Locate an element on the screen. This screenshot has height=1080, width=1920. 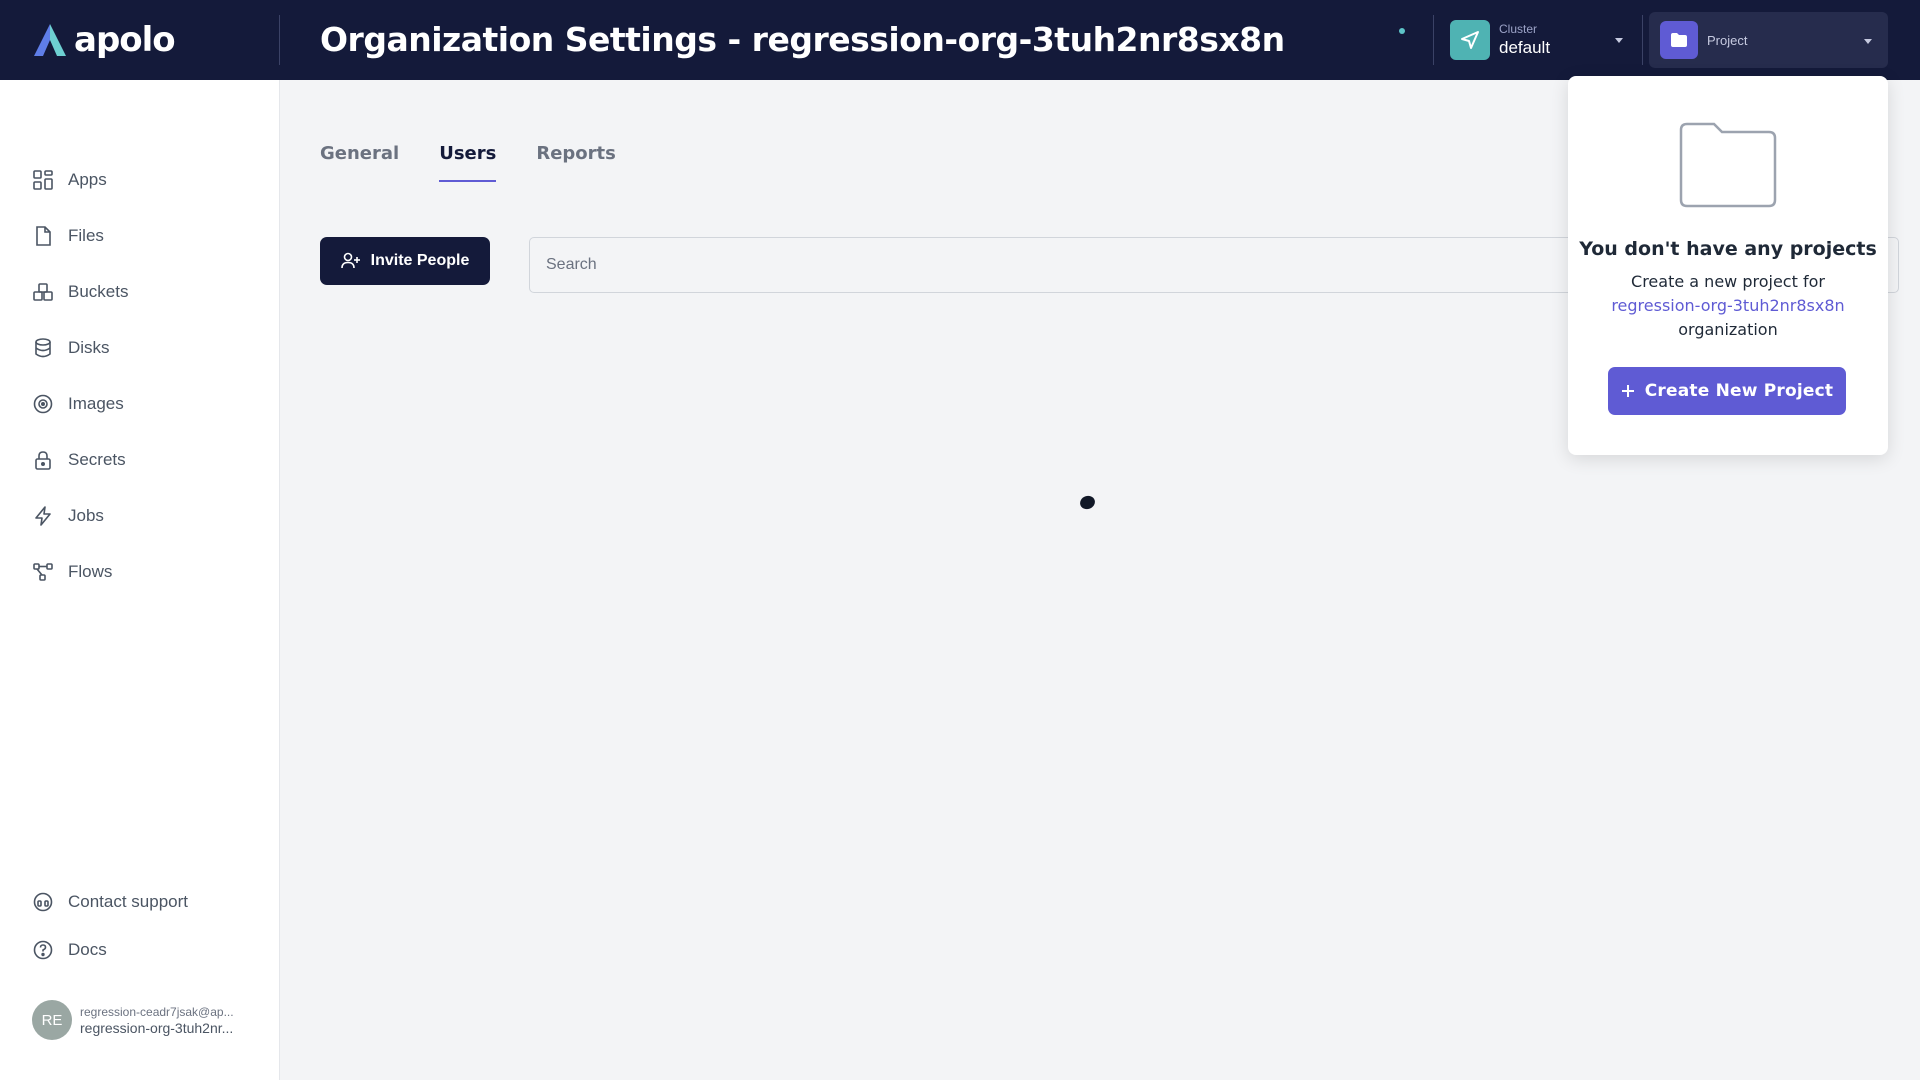
sidebar-item-secrets: Secrets is located at coordinates (140, 460).